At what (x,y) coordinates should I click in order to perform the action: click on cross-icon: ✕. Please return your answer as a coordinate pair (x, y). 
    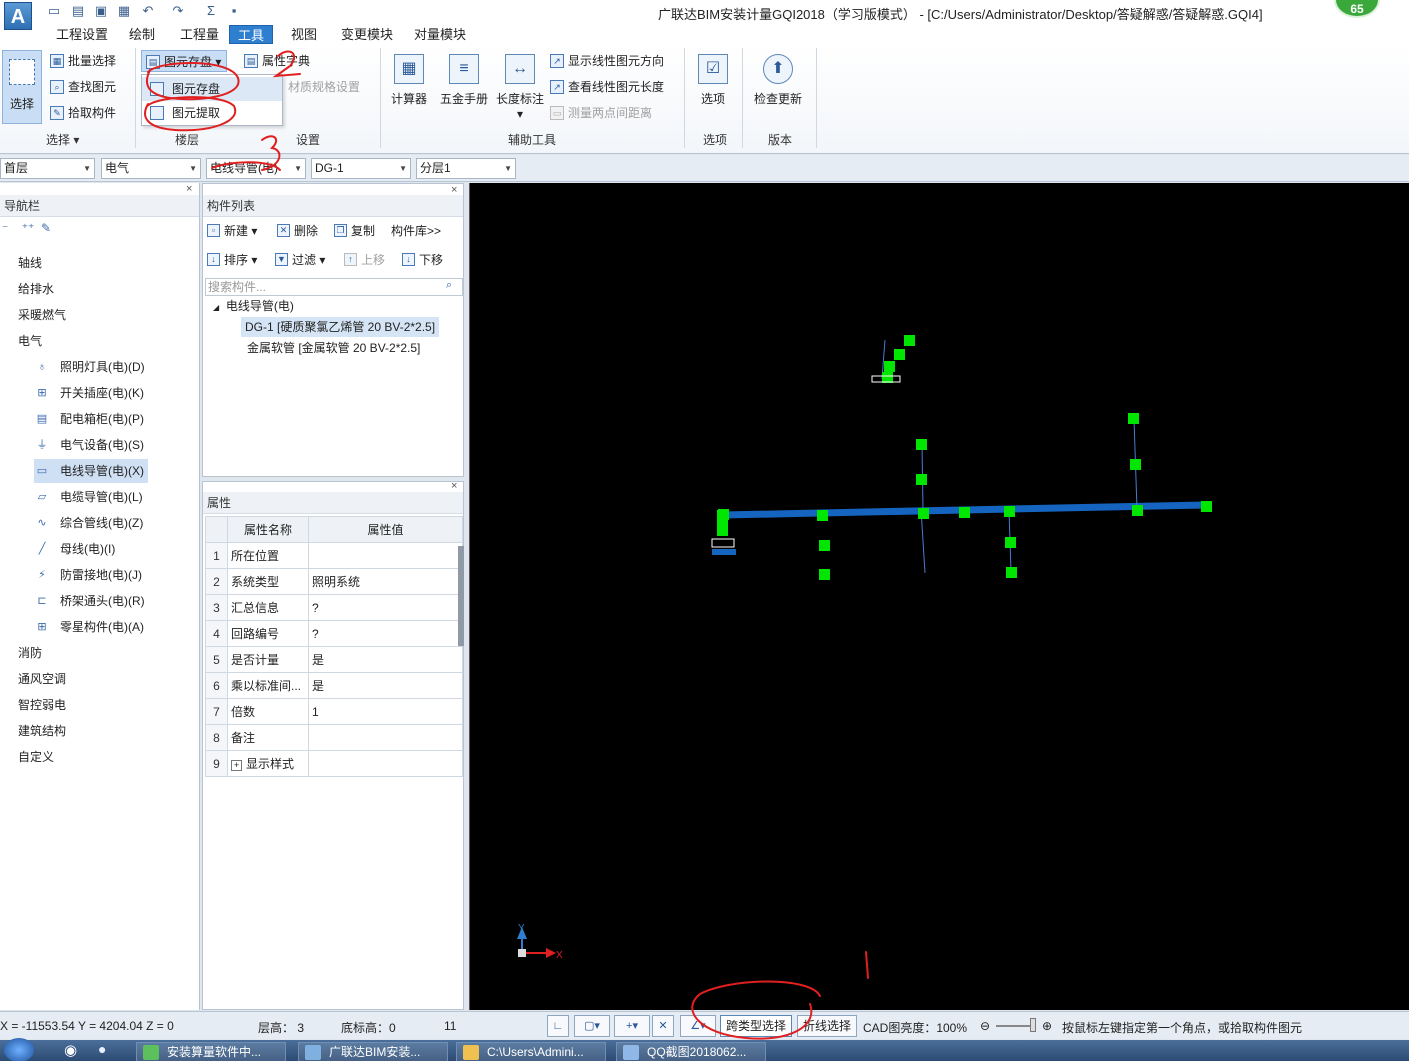
    Looking at the image, I should click on (663, 1026).